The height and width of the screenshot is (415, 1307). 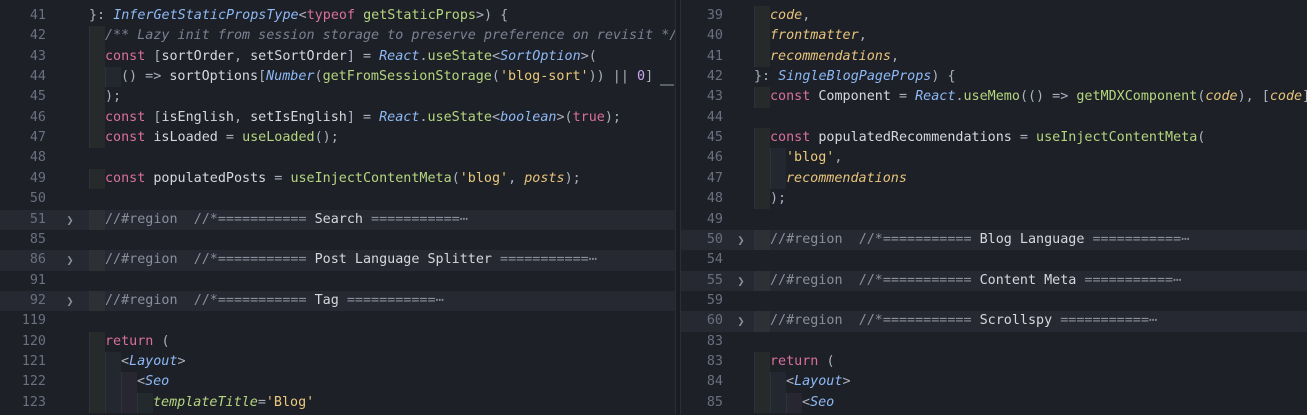 I want to click on code-line: 91, so click(x=337, y=281).